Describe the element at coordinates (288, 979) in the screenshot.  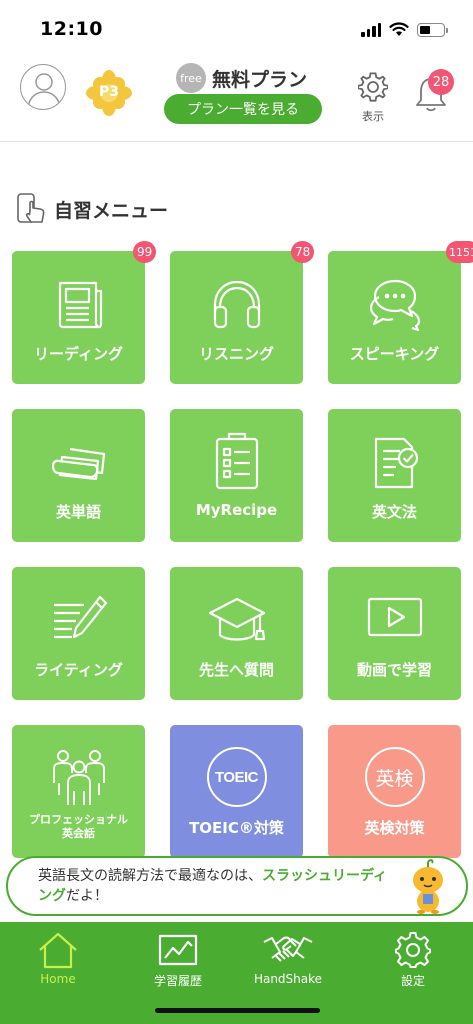
I see `nav-handshake-label: HandShake` at that location.